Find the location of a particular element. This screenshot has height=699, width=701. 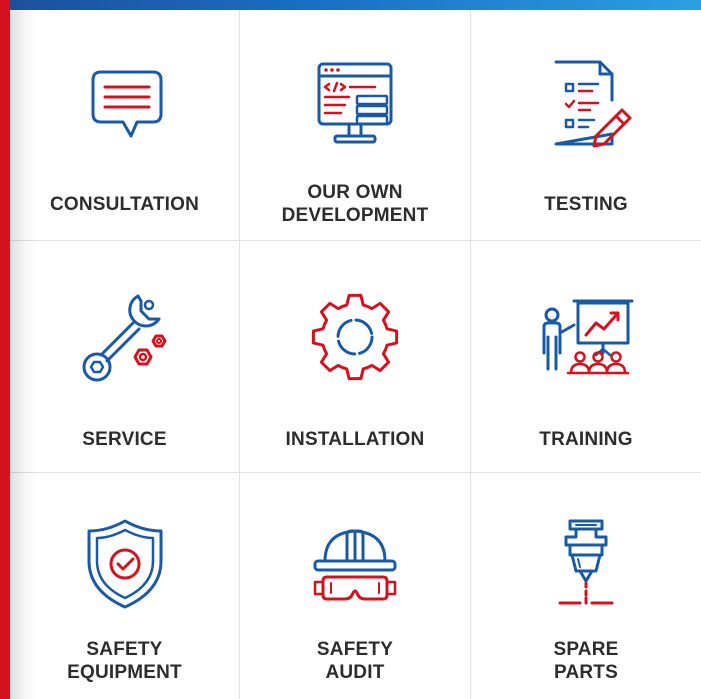

tile-testing: TESTING is located at coordinates (586, 125).